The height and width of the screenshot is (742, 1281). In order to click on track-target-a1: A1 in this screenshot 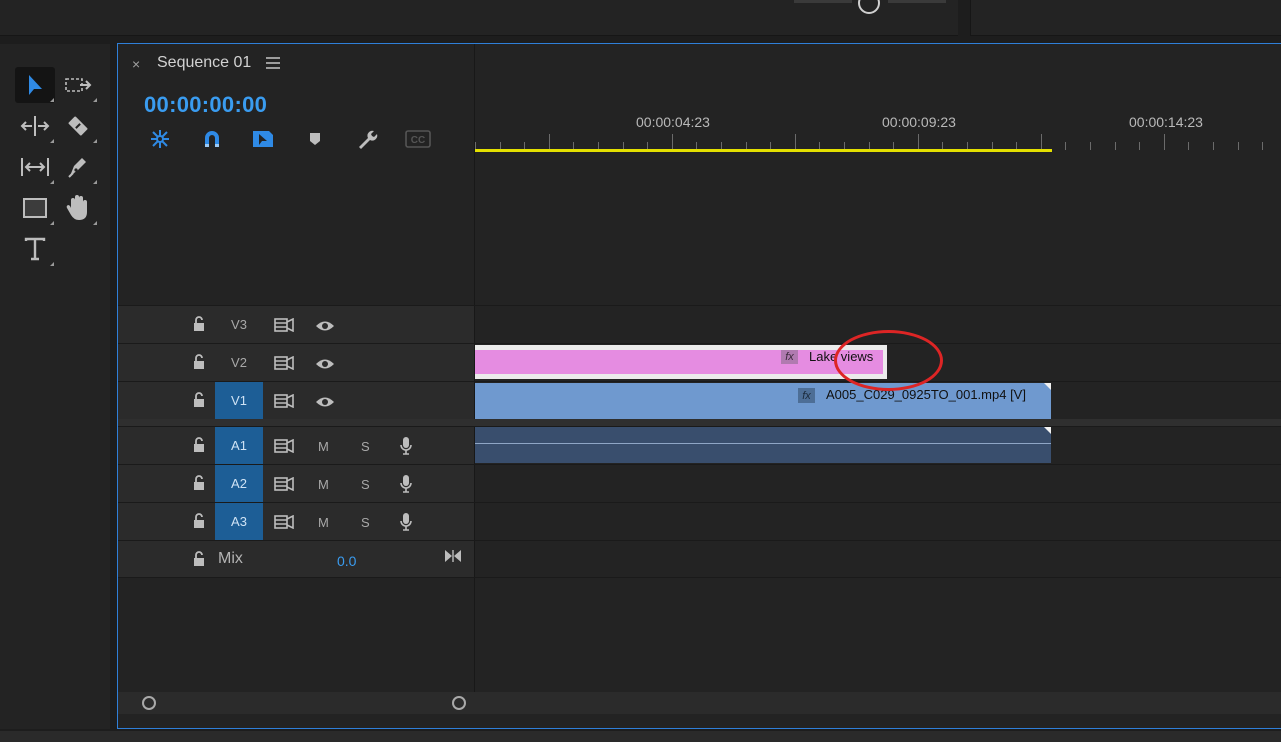, I will do `click(239, 445)`.